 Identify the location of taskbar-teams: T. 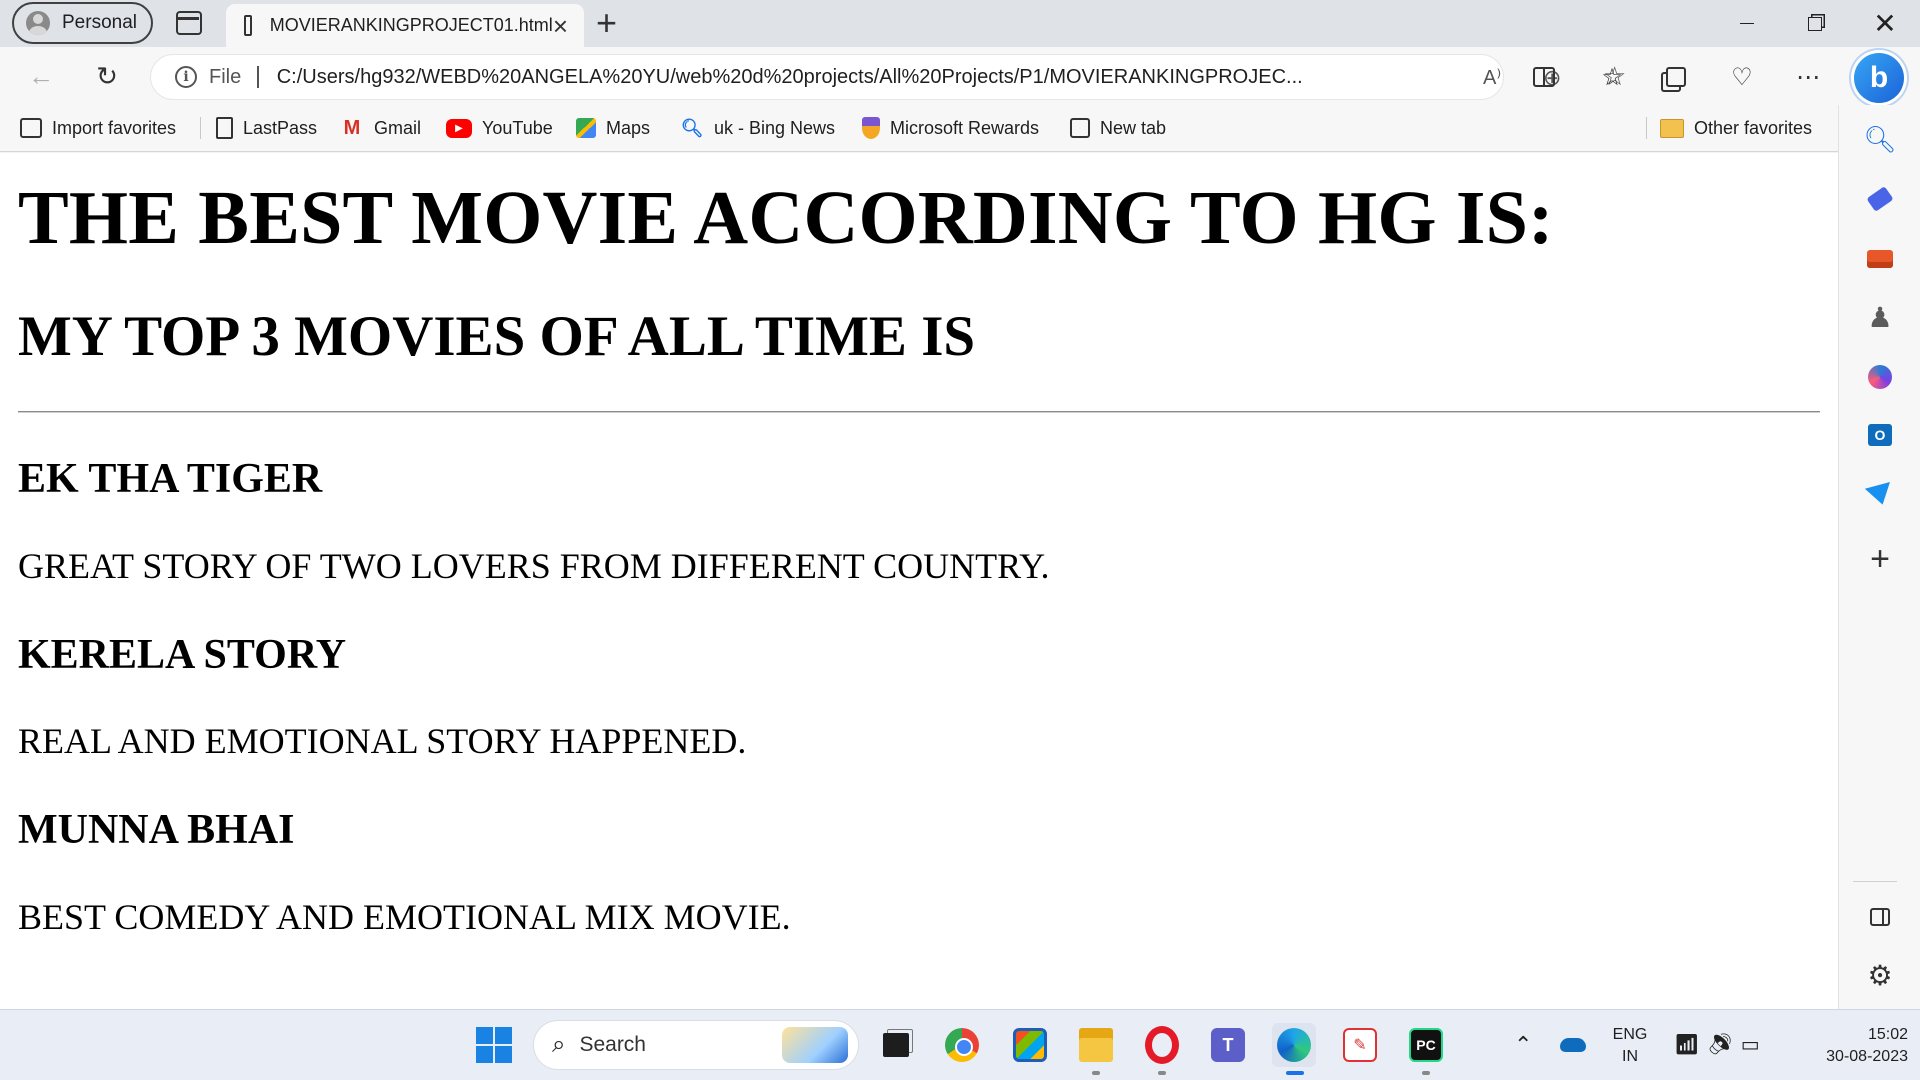
(1228, 1045).